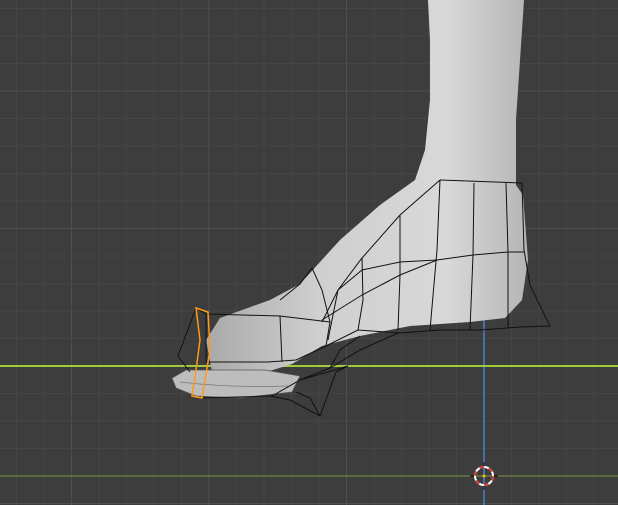 This screenshot has height=505, width=618. Describe the element at coordinates (484, 476) in the screenshot. I see `3d-cursor-icon` at that location.